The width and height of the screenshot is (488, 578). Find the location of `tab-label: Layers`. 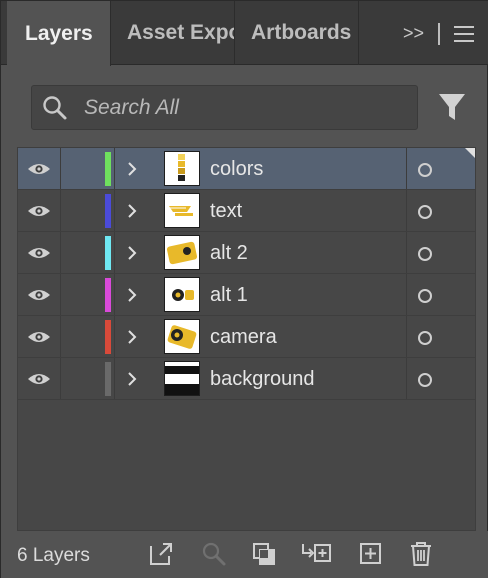

tab-label: Layers is located at coordinates (59, 33).